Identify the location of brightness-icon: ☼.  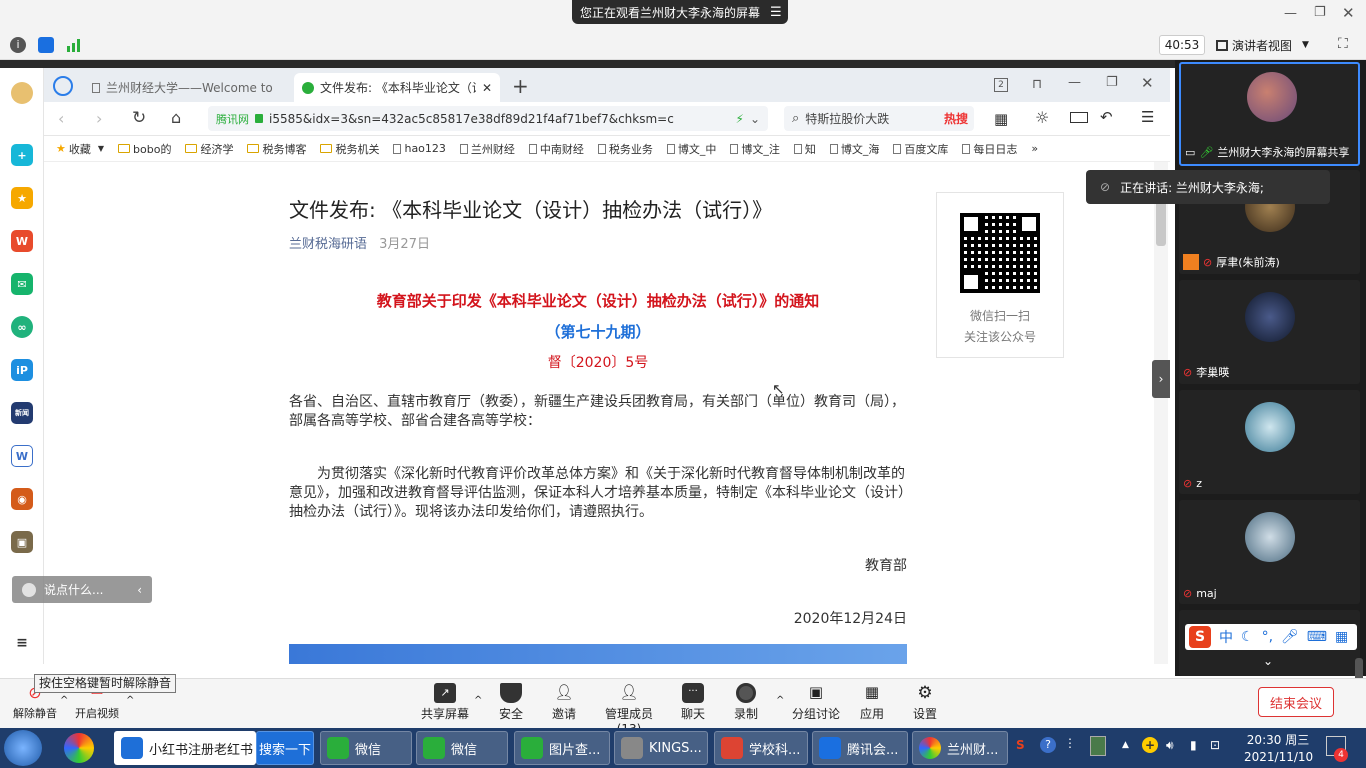
(1042, 117).